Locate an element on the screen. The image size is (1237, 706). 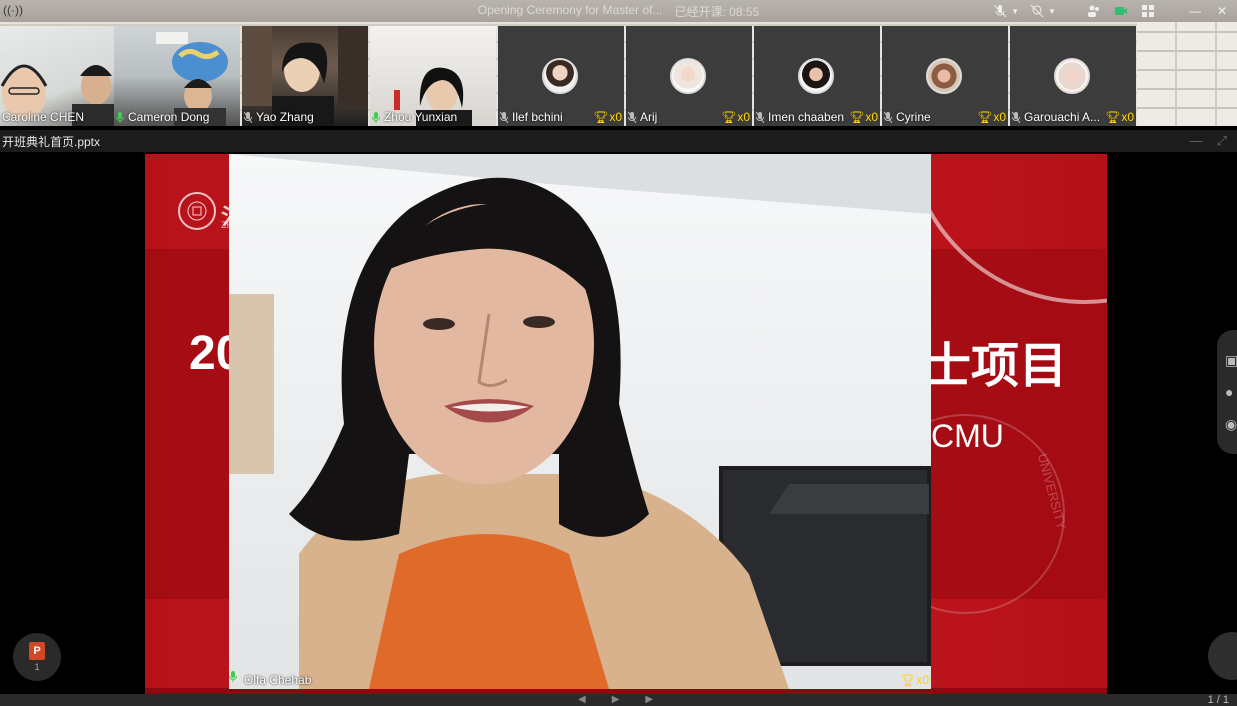
participant-tile: Cameron Dong is located at coordinates (177, 76).